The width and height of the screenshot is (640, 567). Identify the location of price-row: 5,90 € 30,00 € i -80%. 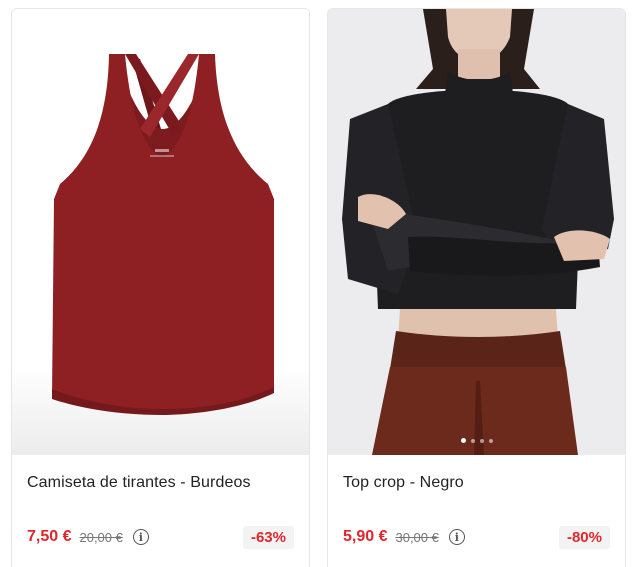
(476, 537).